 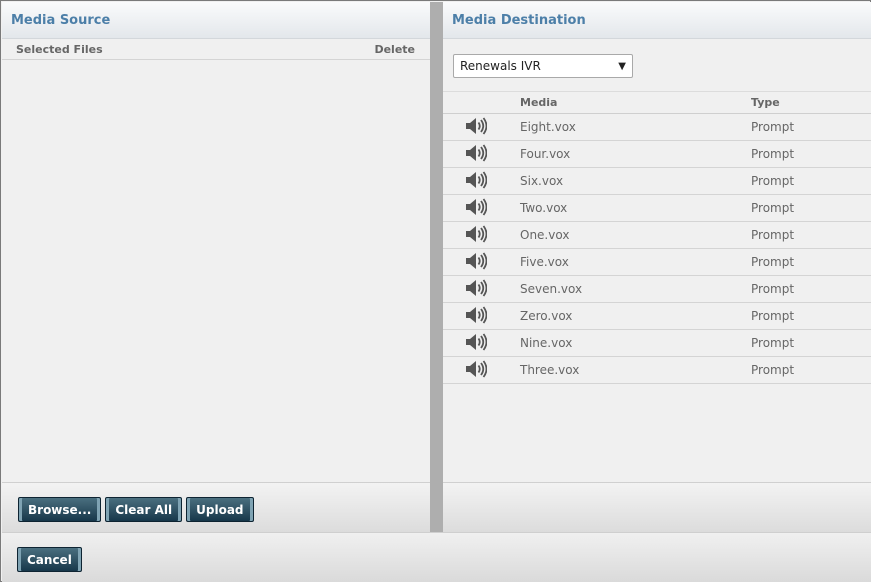 I want to click on table-row: Six.vox Prompt, so click(x=657, y=181).